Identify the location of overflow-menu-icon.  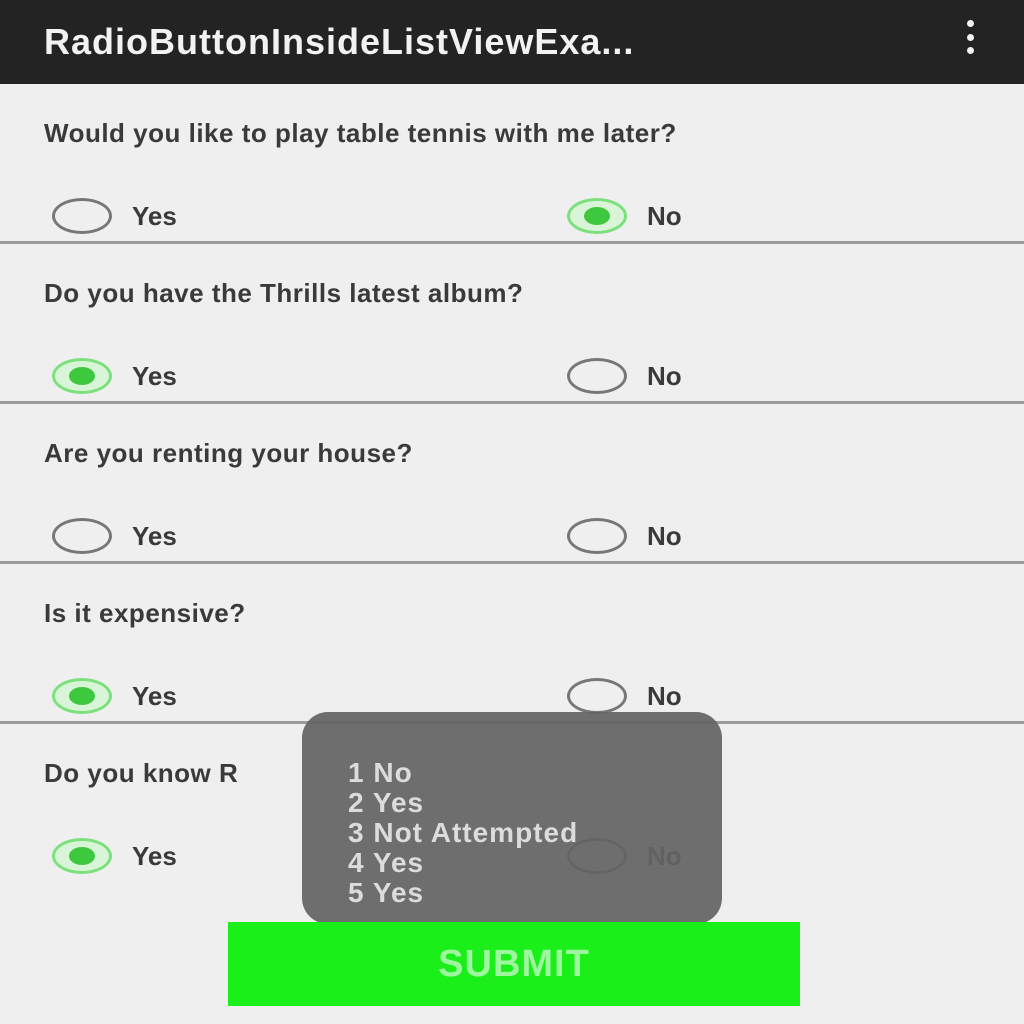
(970, 37).